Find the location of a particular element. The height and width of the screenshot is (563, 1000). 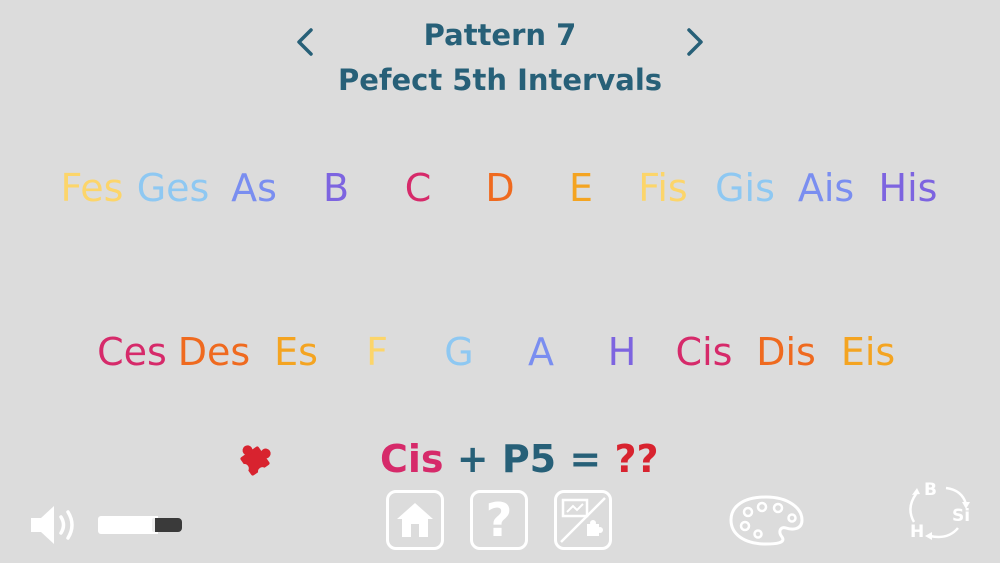

note-fis: Fis is located at coordinates (662, 188).